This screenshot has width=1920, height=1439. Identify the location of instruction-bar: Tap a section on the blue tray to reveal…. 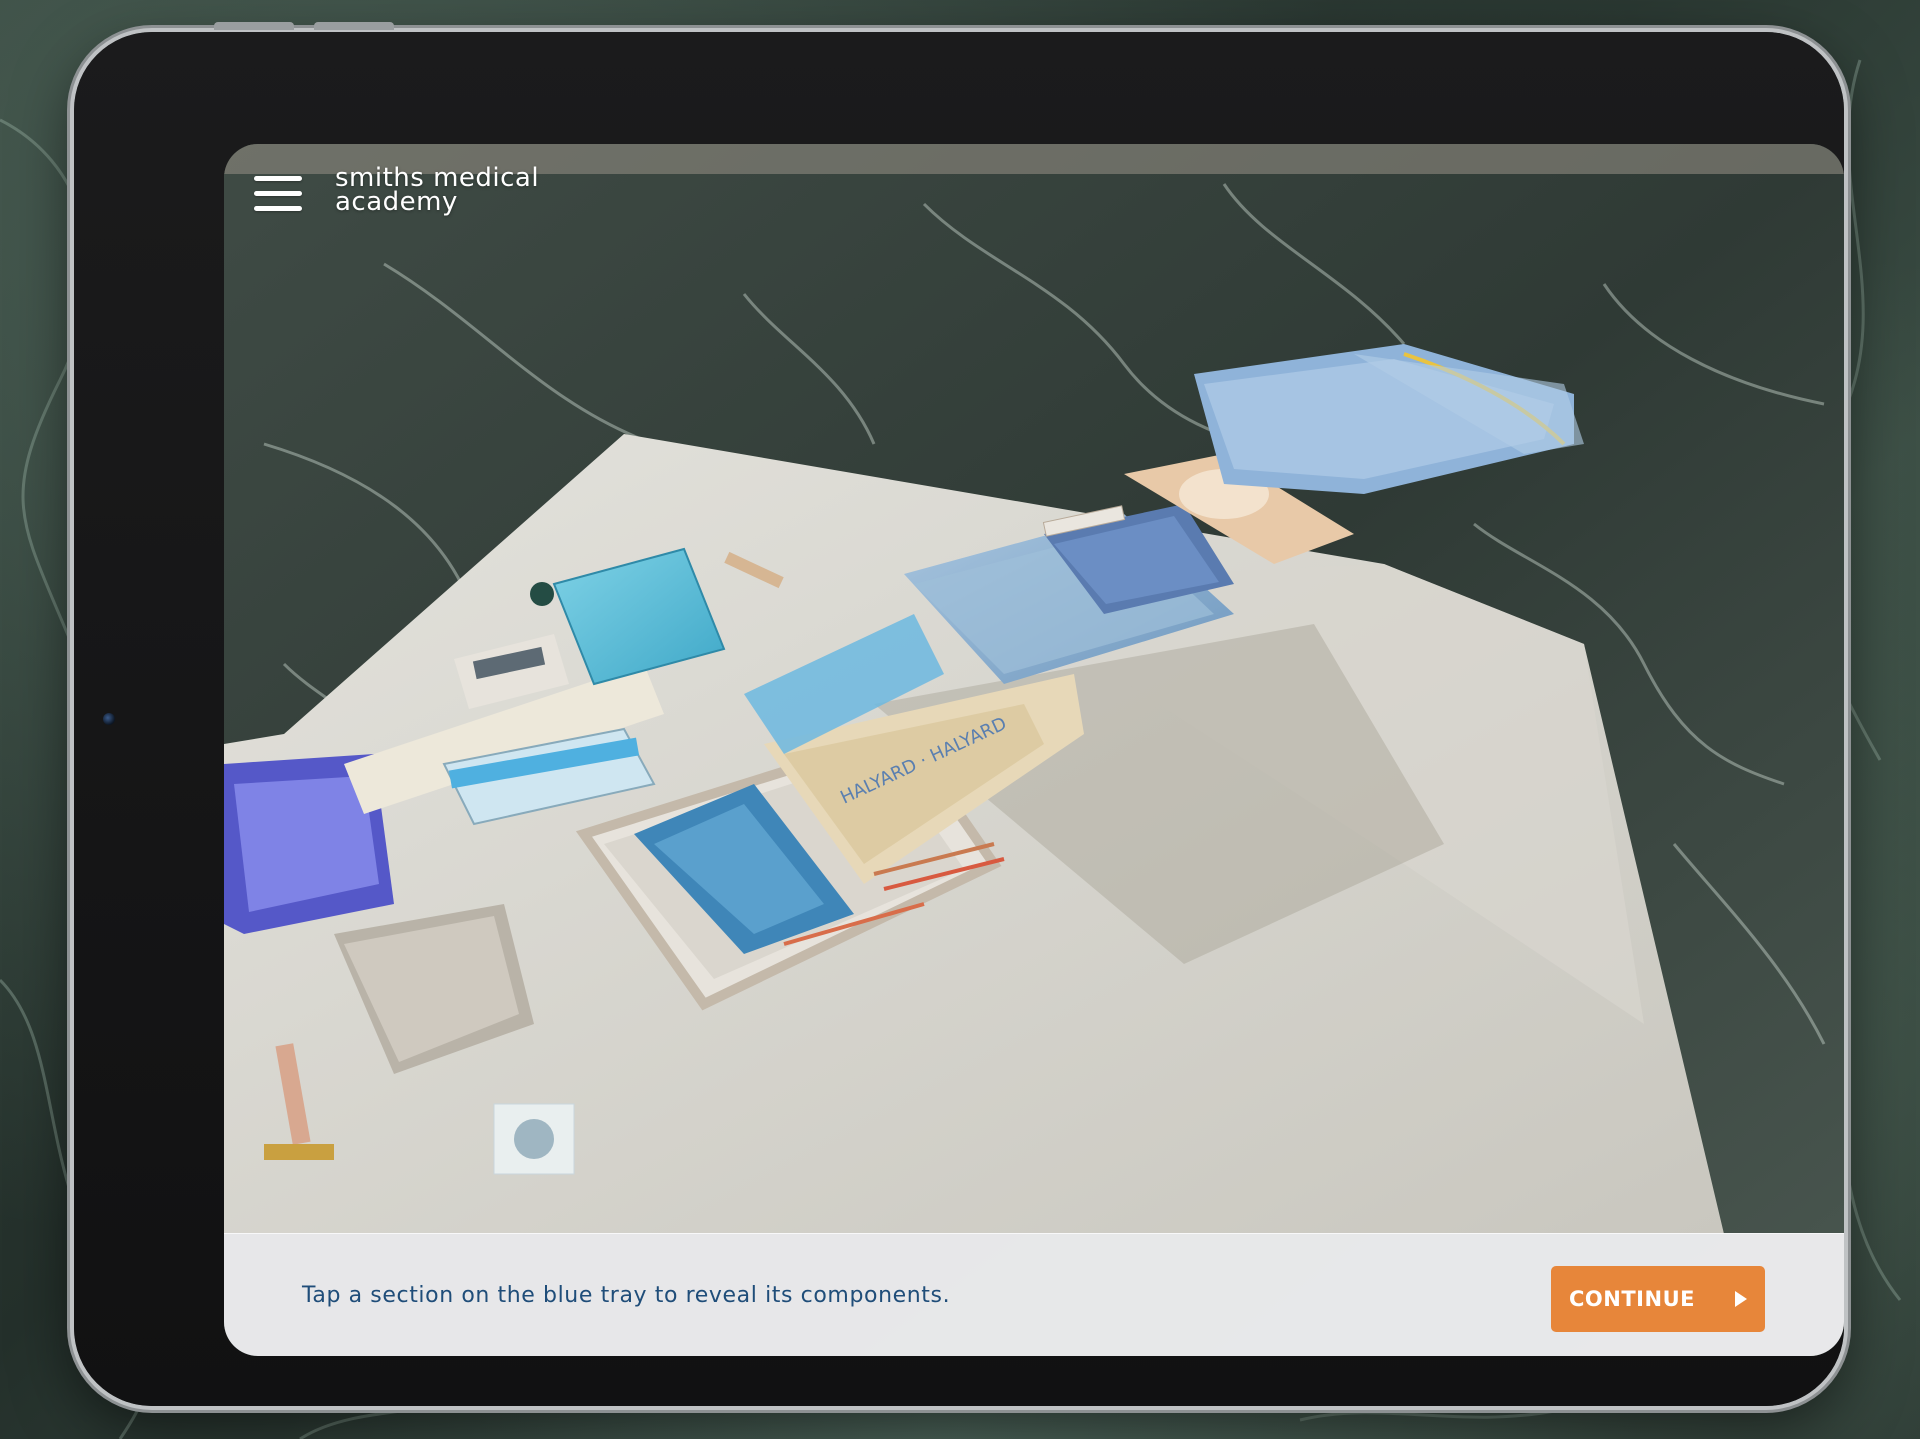
(1034, 1294).